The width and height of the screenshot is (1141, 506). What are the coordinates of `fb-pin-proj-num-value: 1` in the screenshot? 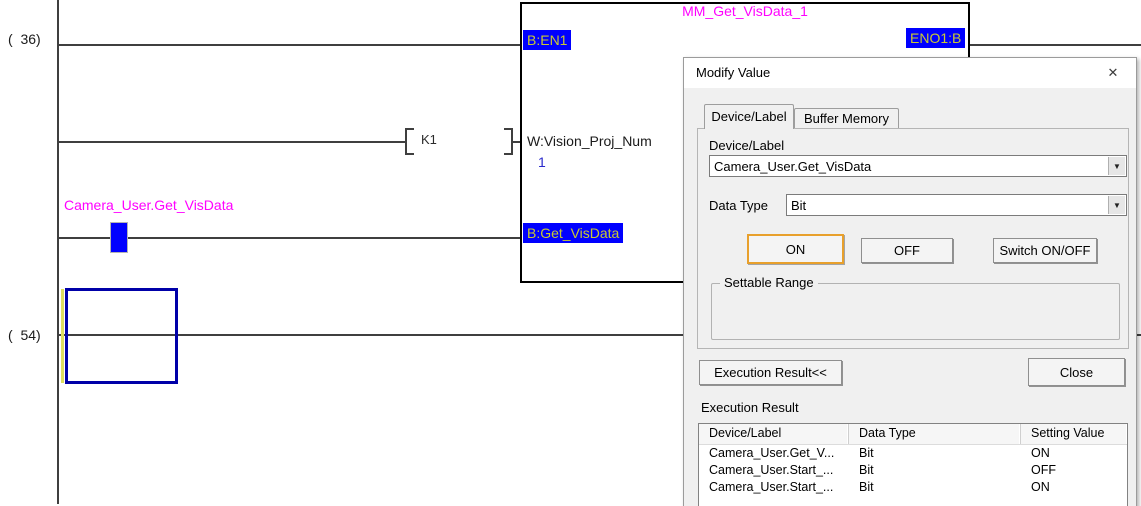 It's located at (542, 162).